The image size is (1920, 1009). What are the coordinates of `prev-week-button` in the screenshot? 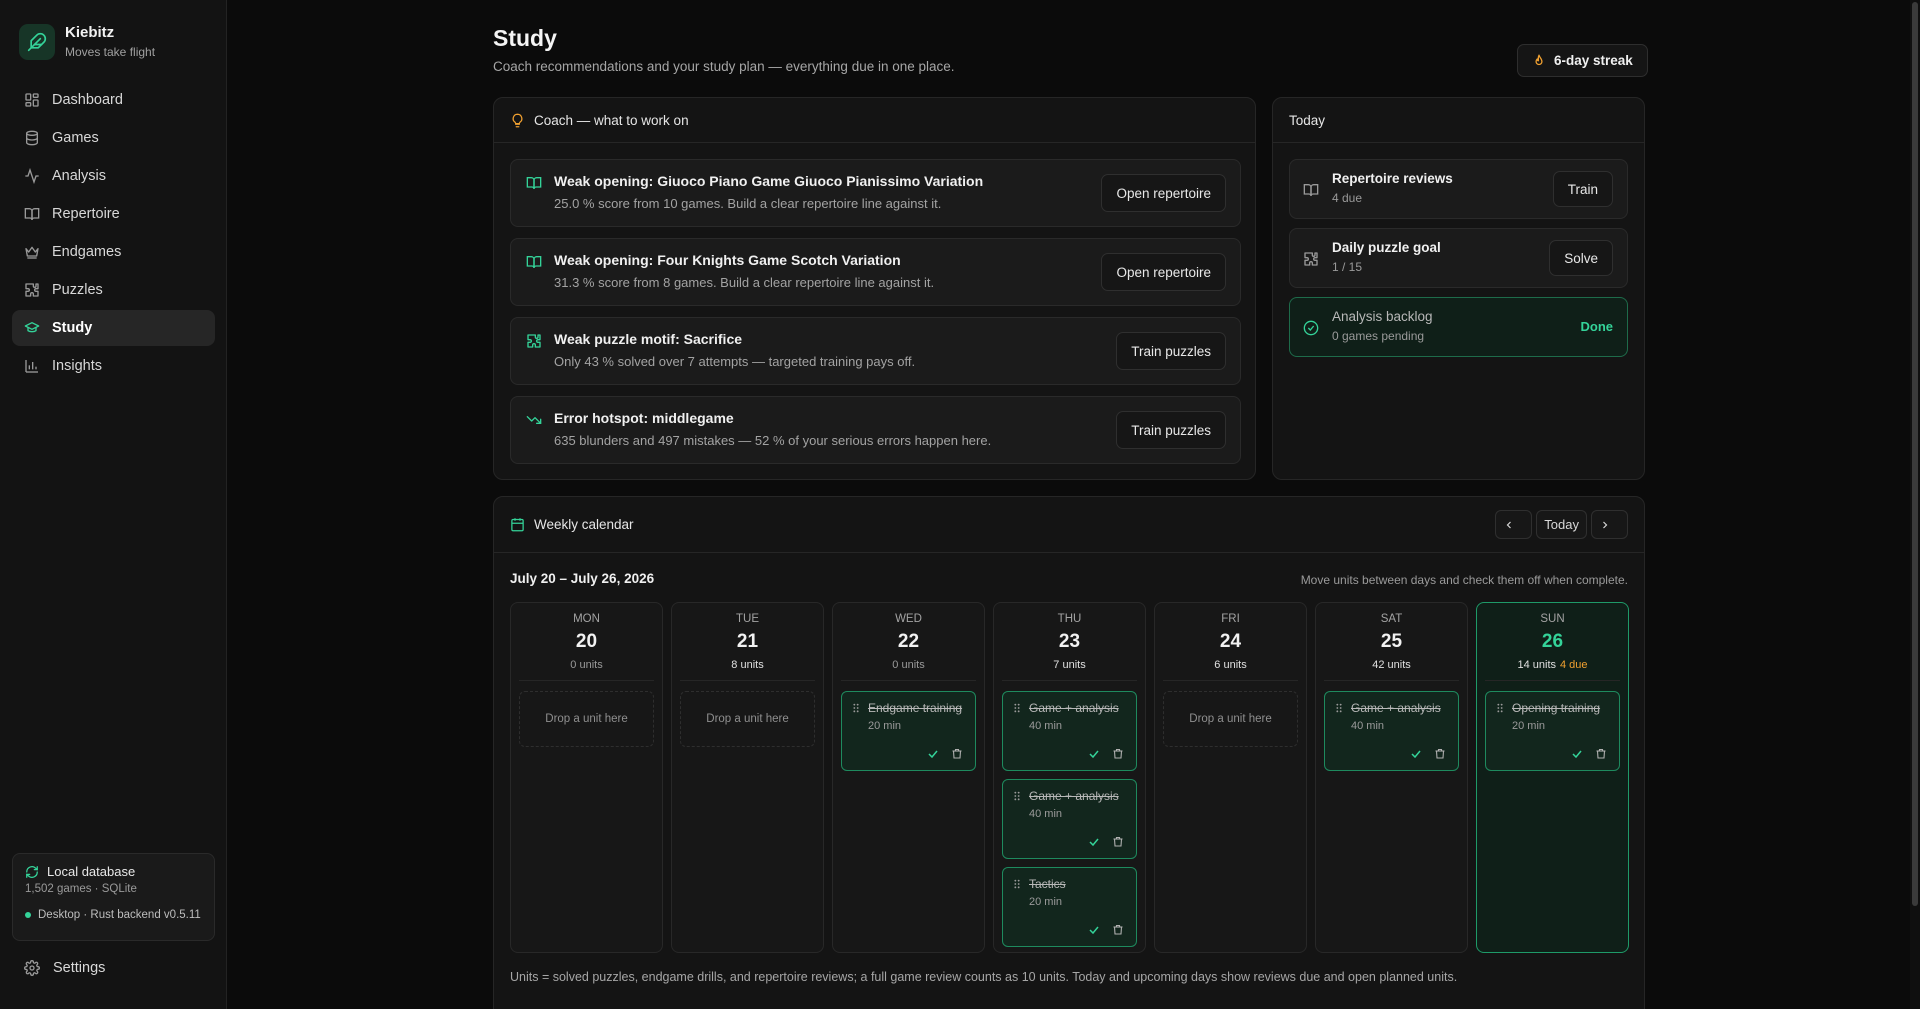 It's located at (1514, 524).